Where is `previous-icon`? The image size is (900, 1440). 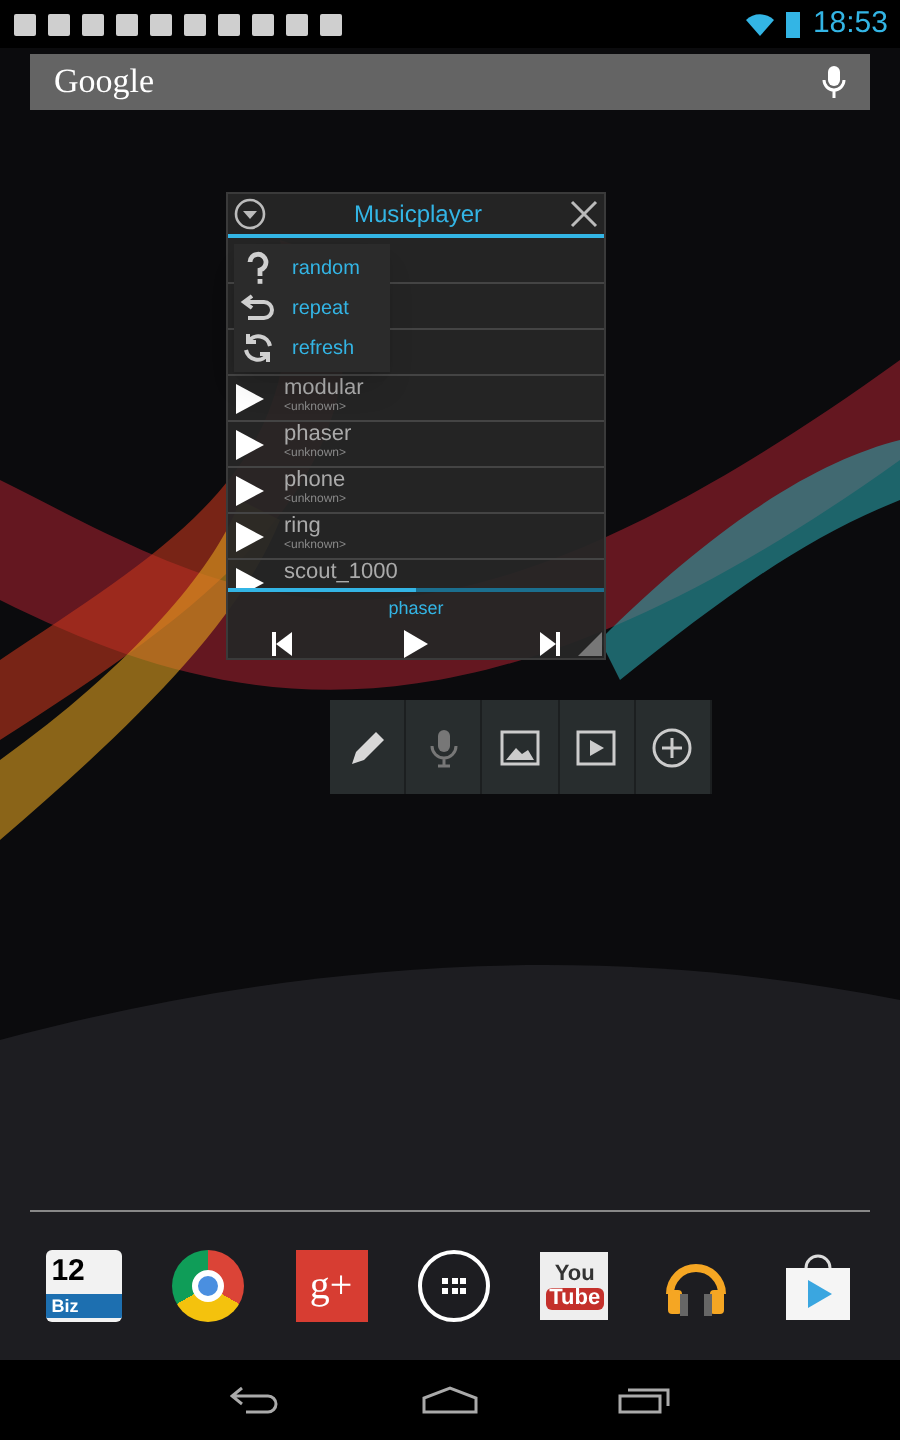
previous-icon is located at coordinates (282, 643).